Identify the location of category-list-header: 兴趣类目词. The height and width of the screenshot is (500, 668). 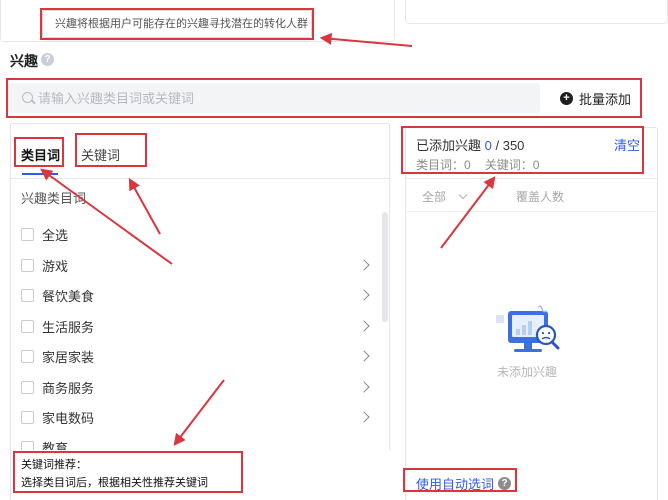
(54, 198).